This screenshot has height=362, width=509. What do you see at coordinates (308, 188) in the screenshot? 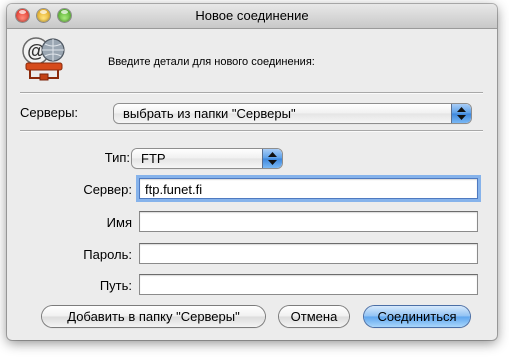
I see `server-field` at bounding box center [308, 188].